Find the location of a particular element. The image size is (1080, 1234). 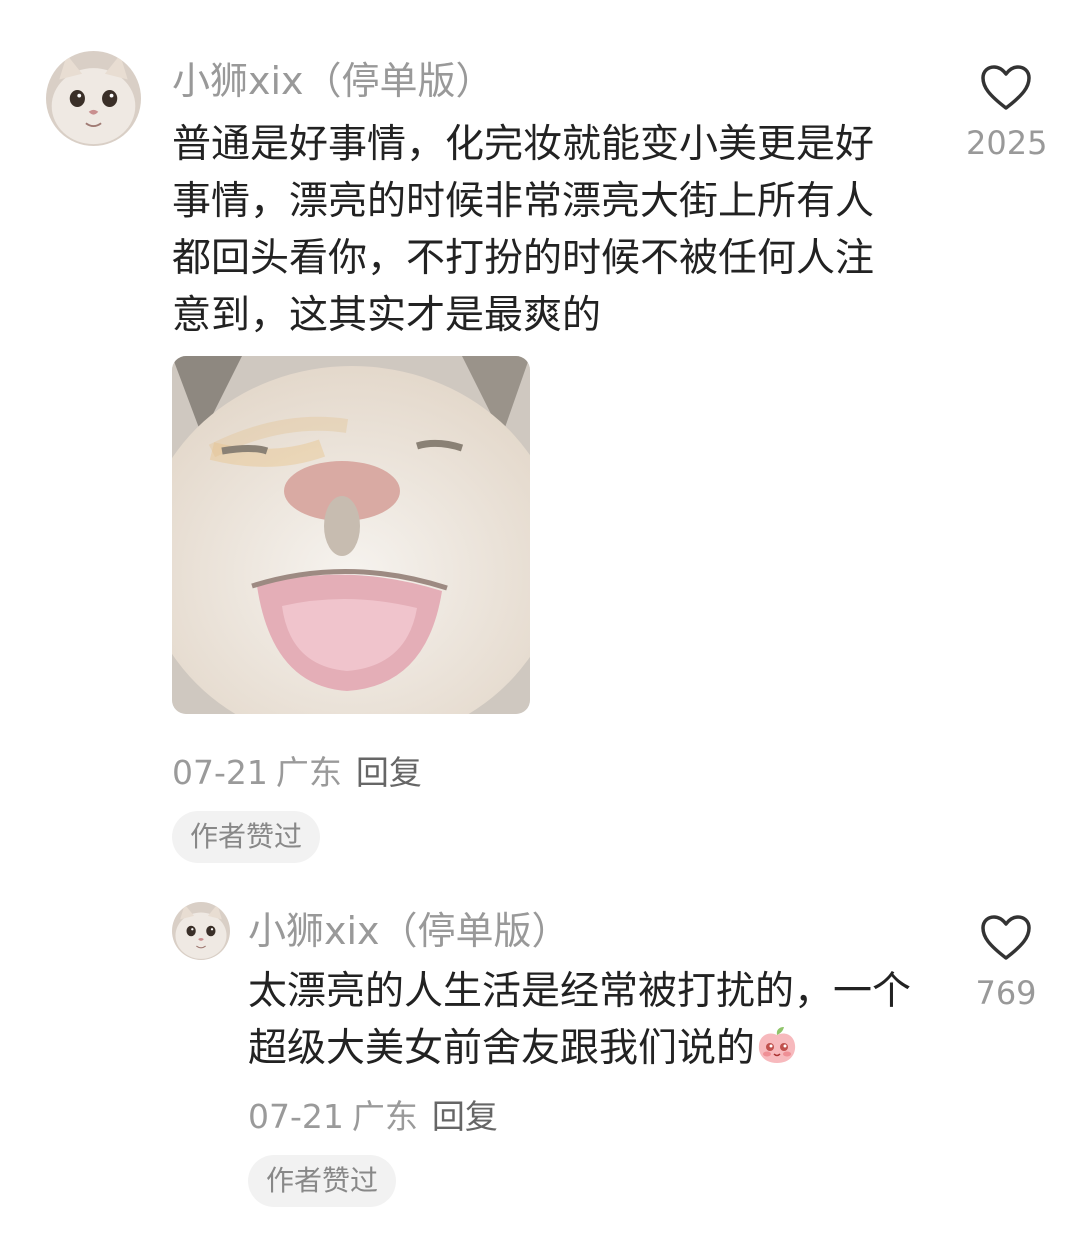

blushing-peach-emoji-icon is located at coordinates (777, 1045).